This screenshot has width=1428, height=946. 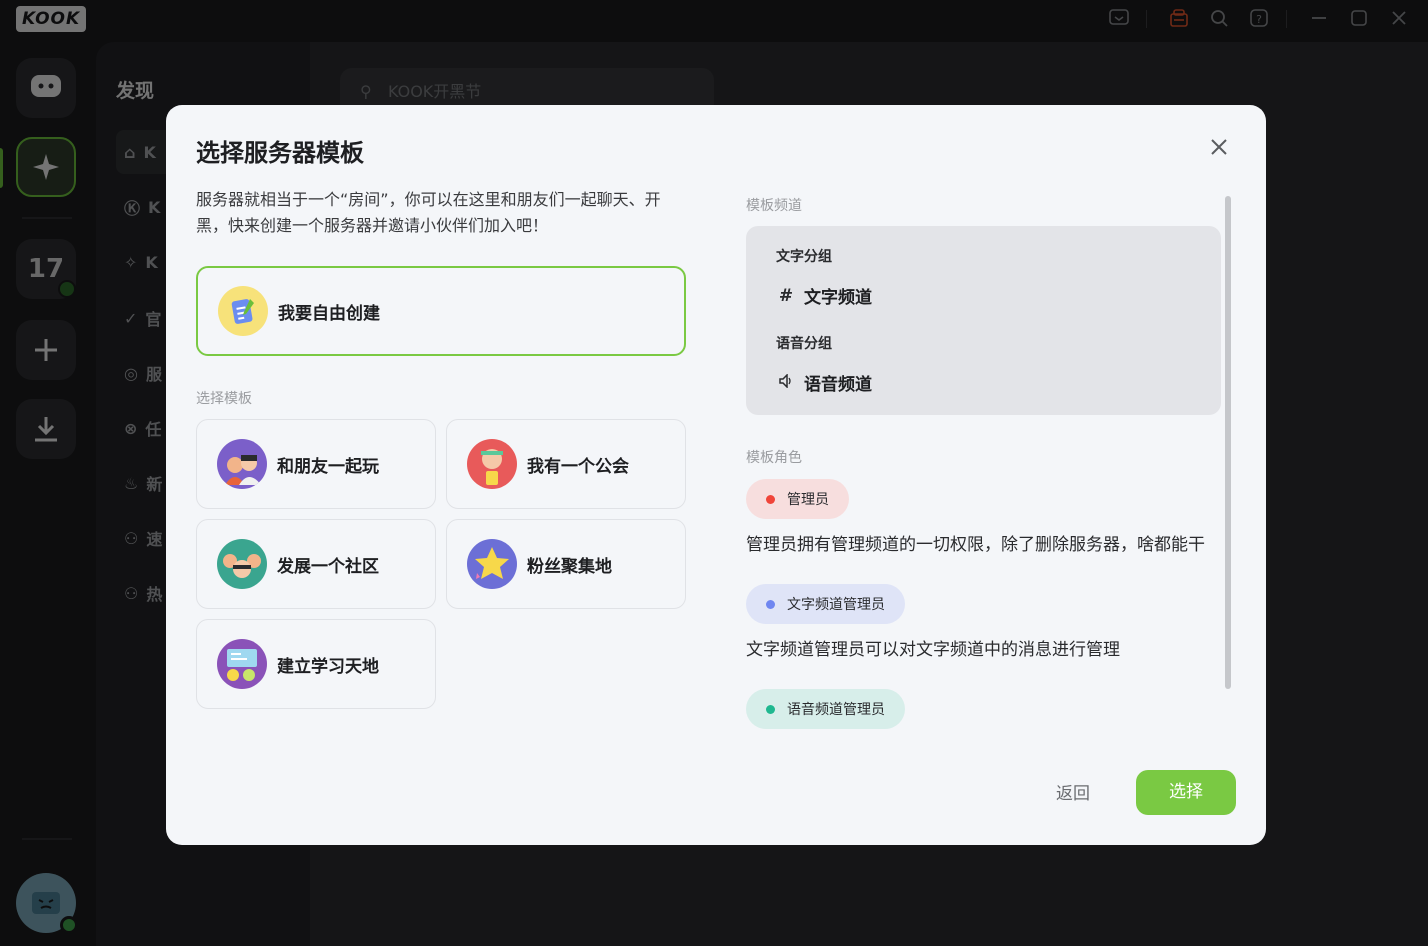 I want to click on voice-channel-label: 语音频道, so click(x=838, y=385).